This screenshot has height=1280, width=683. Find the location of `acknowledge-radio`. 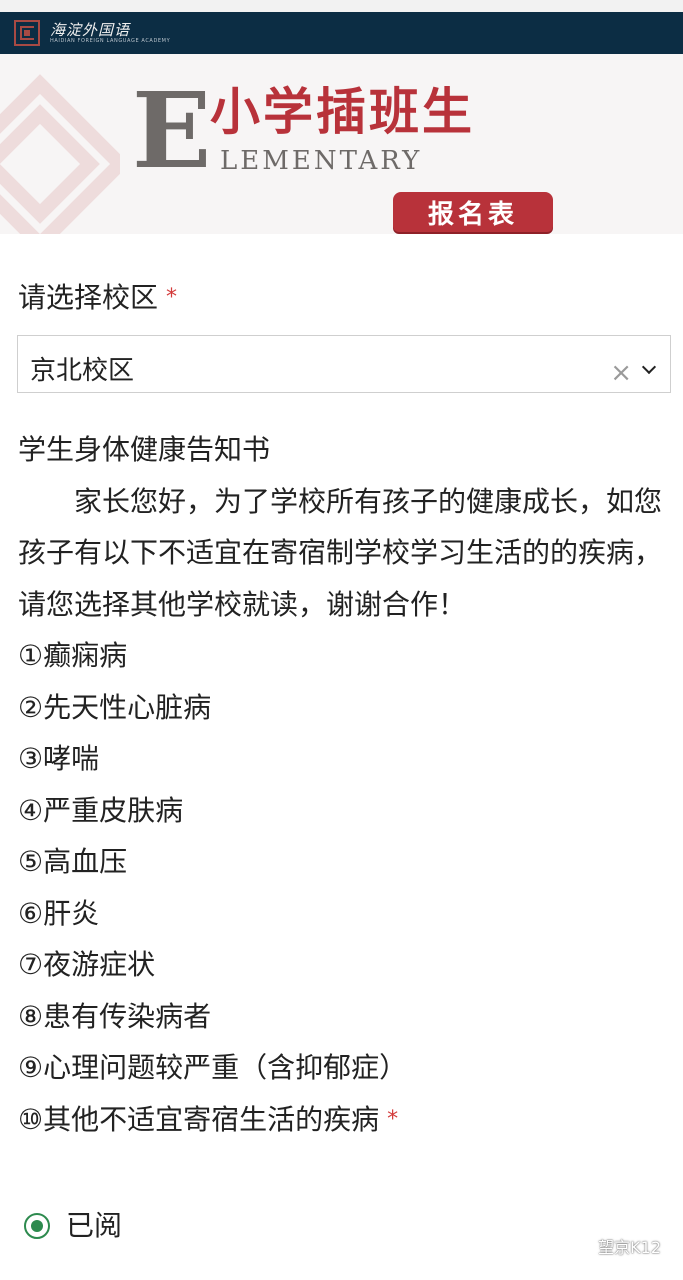

acknowledge-radio is located at coordinates (37, 1226).